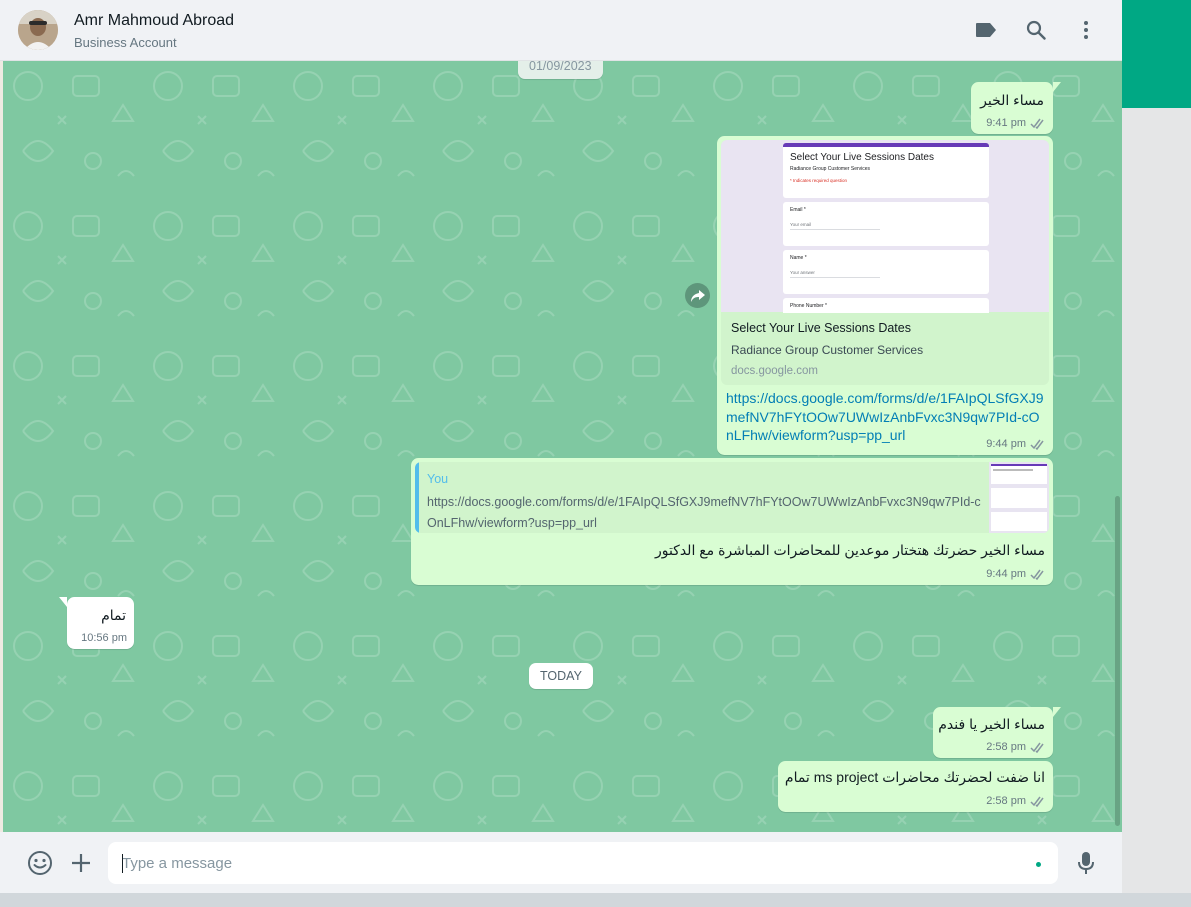  I want to click on message-meta: 10:56 pm, so click(104, 638).